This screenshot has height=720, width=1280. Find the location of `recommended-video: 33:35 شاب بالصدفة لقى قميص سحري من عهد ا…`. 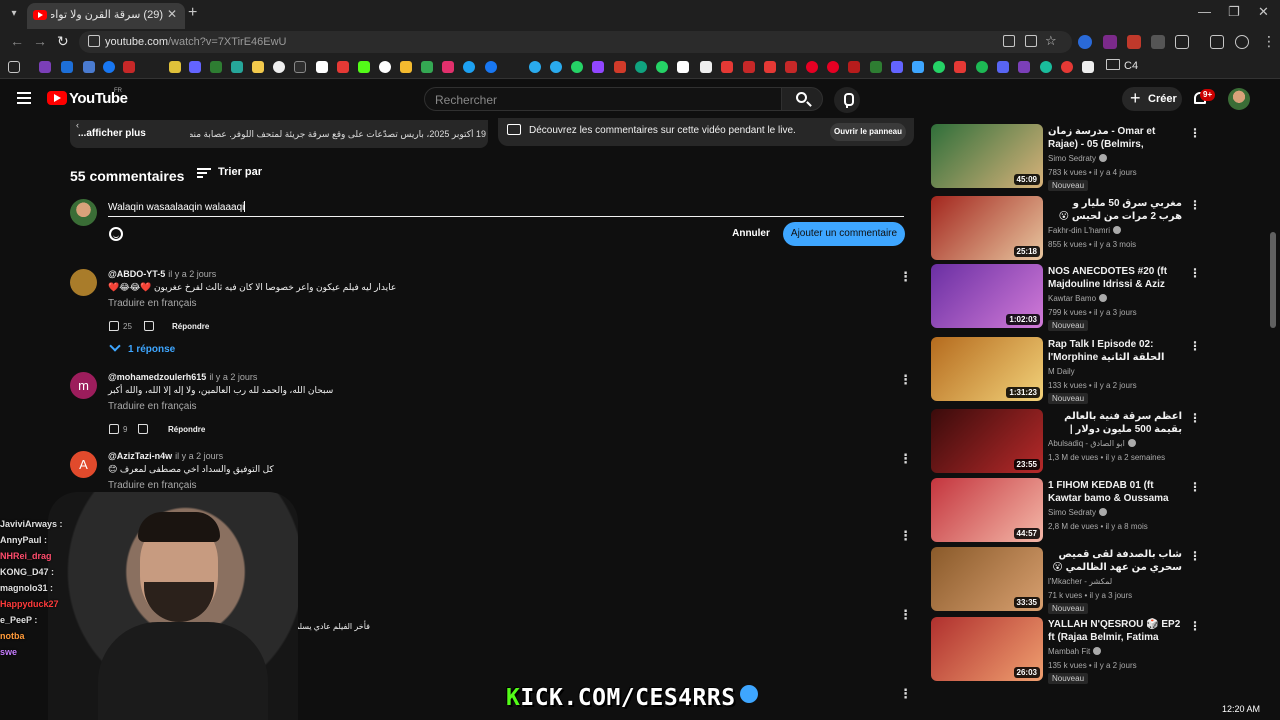

recommended-video: 33:35 شاب بالصدفة لقى قميص سحري من عهد ا… is located at coordinates (1066, 580).